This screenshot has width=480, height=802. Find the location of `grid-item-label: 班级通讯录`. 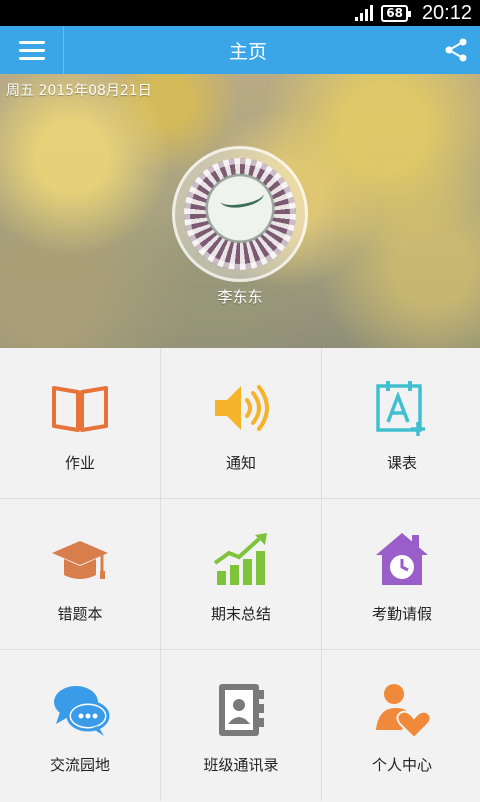

grid-item-label: 班级通讯录 is located at coordinates (241, 765).